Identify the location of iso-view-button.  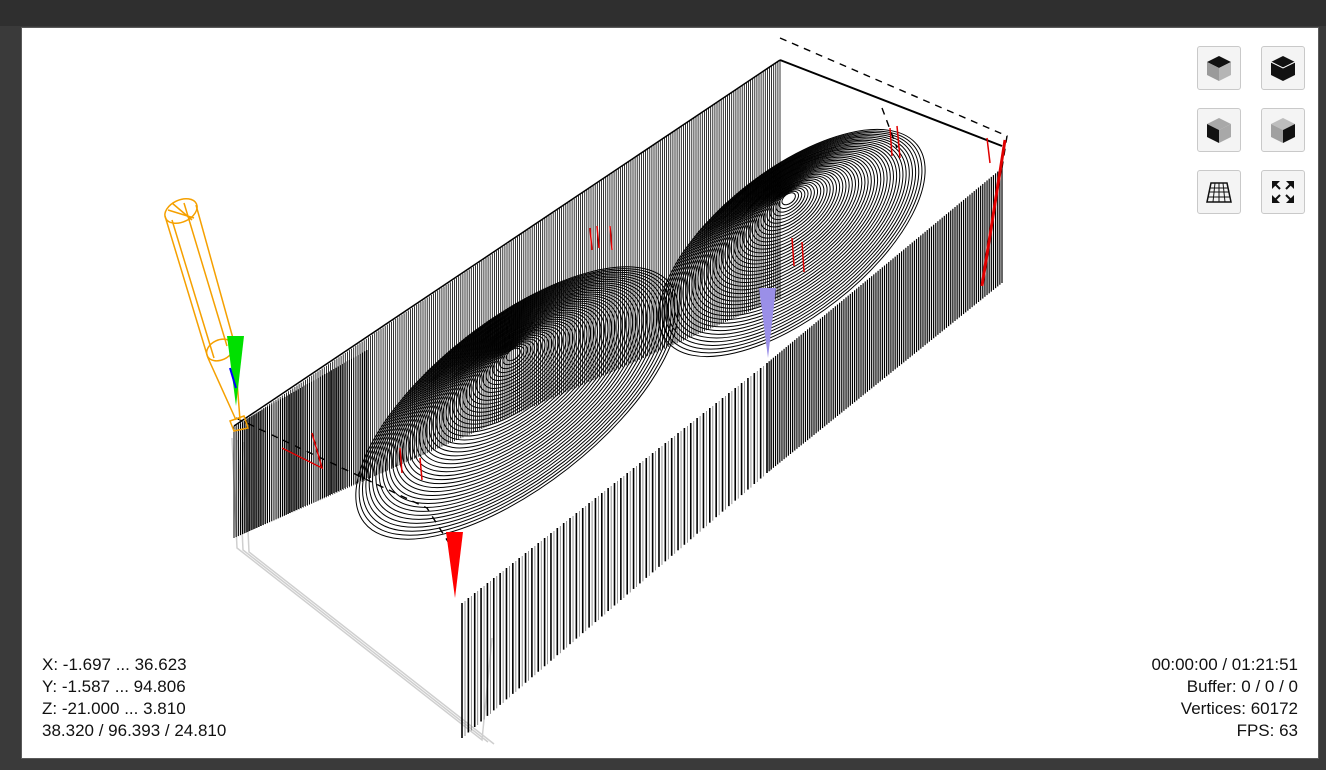
(1283, 130).